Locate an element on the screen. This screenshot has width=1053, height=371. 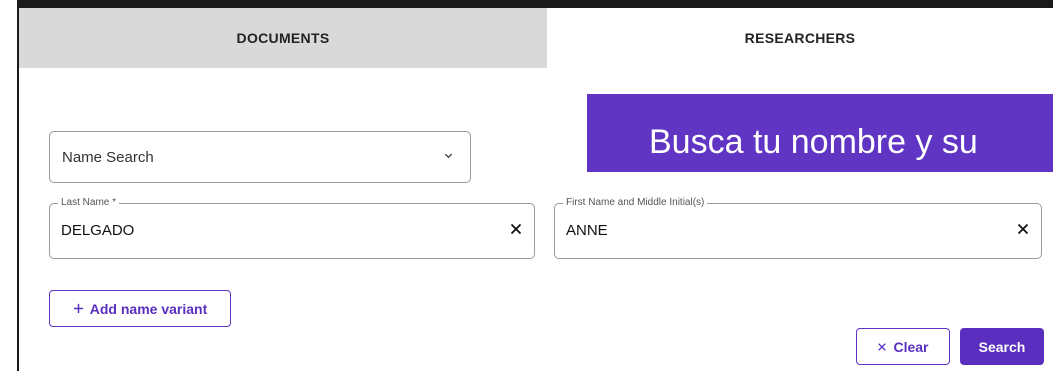
first-name-input is located at coordinates (766, 230).